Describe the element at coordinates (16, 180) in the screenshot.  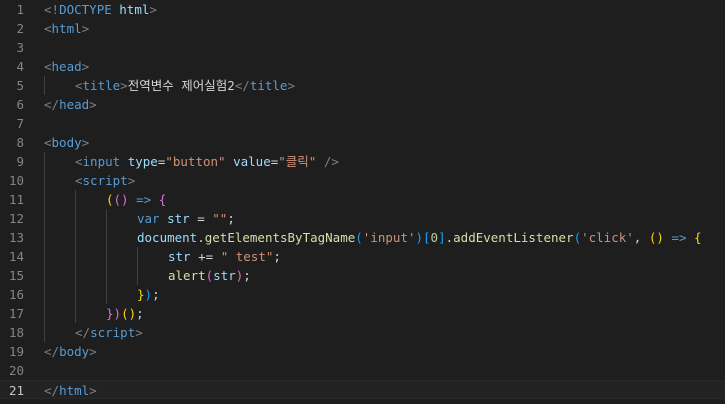
I see `line-number: 10` at that location.